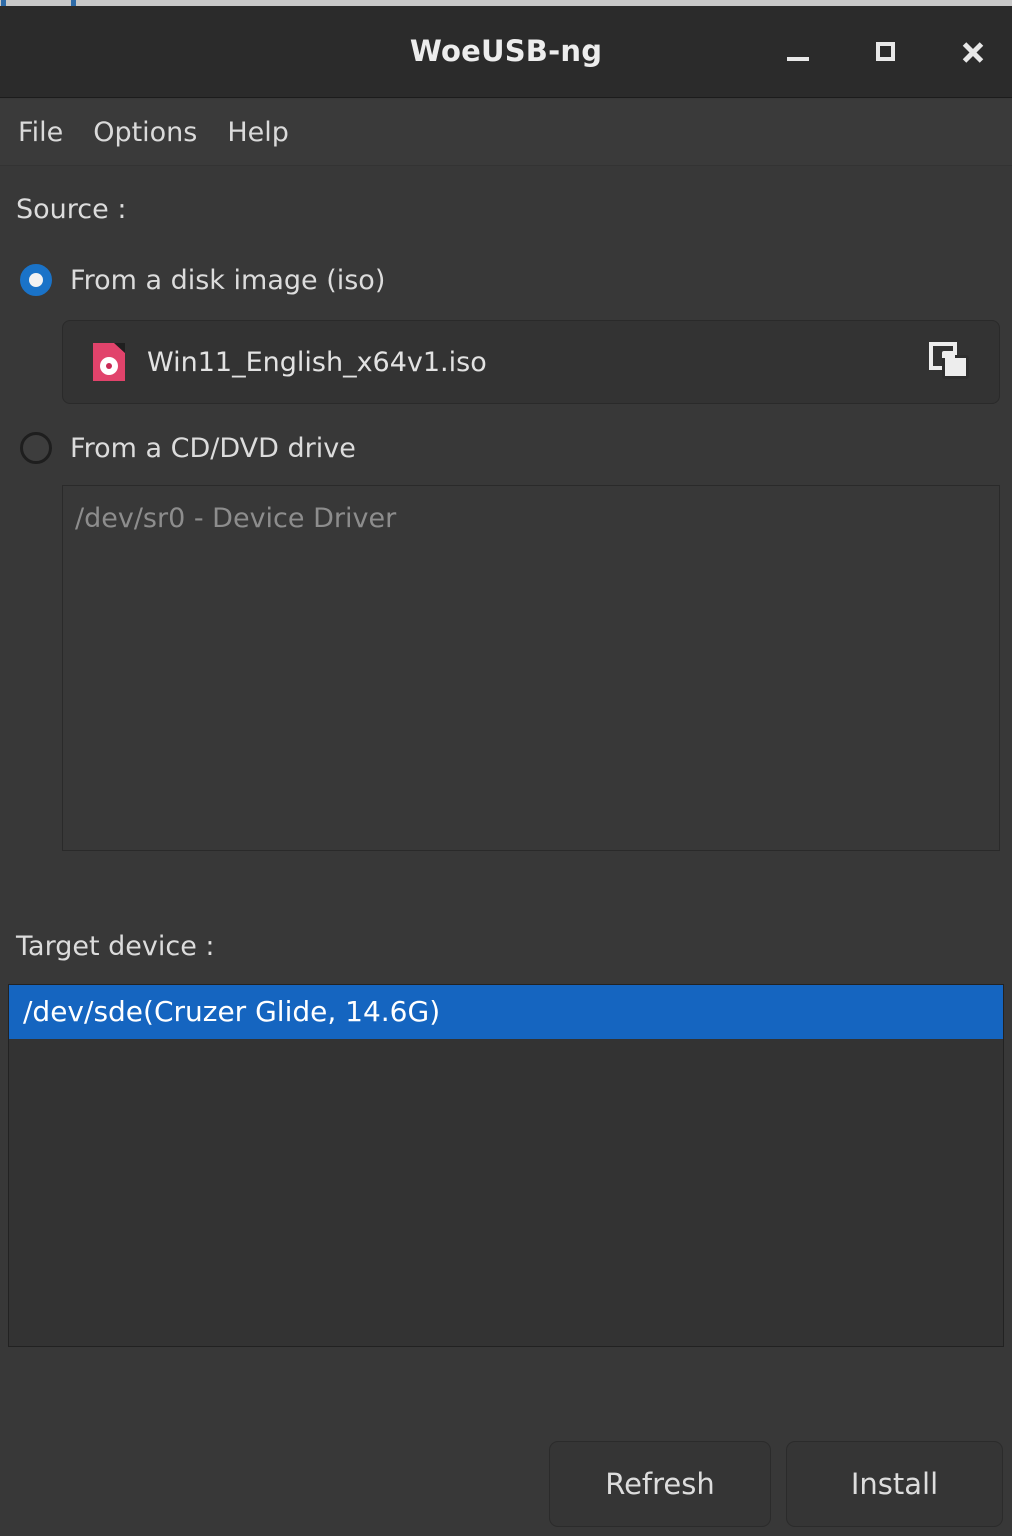 This screenshot has height=1536, width=1012. What do you see at coordinates (115, 946) in the screenshot?
I see `target-device-label: Target device :` at bounding box center [115, 946].